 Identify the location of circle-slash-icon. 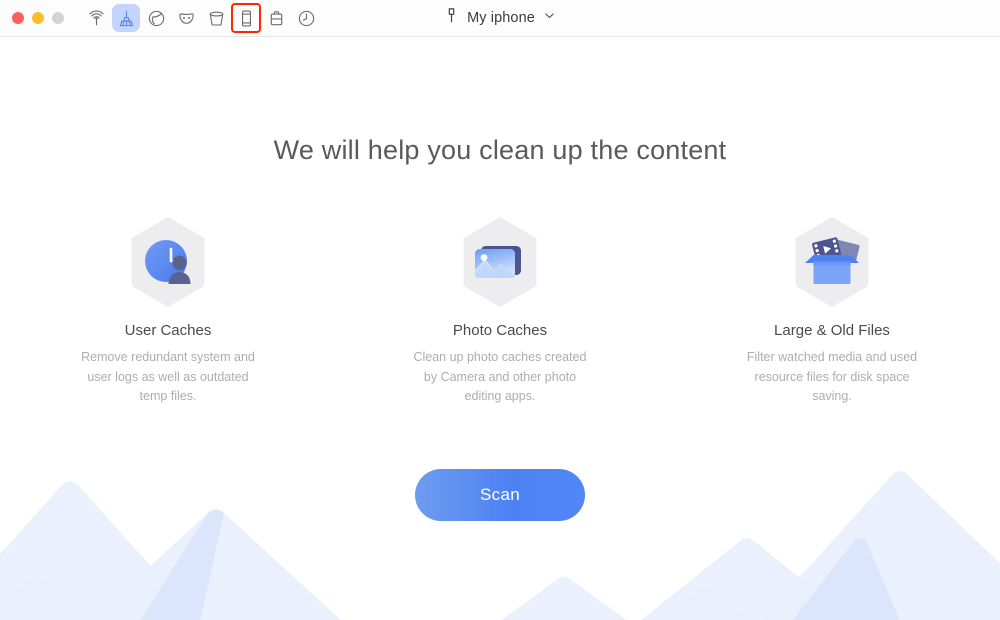
(156, 18).